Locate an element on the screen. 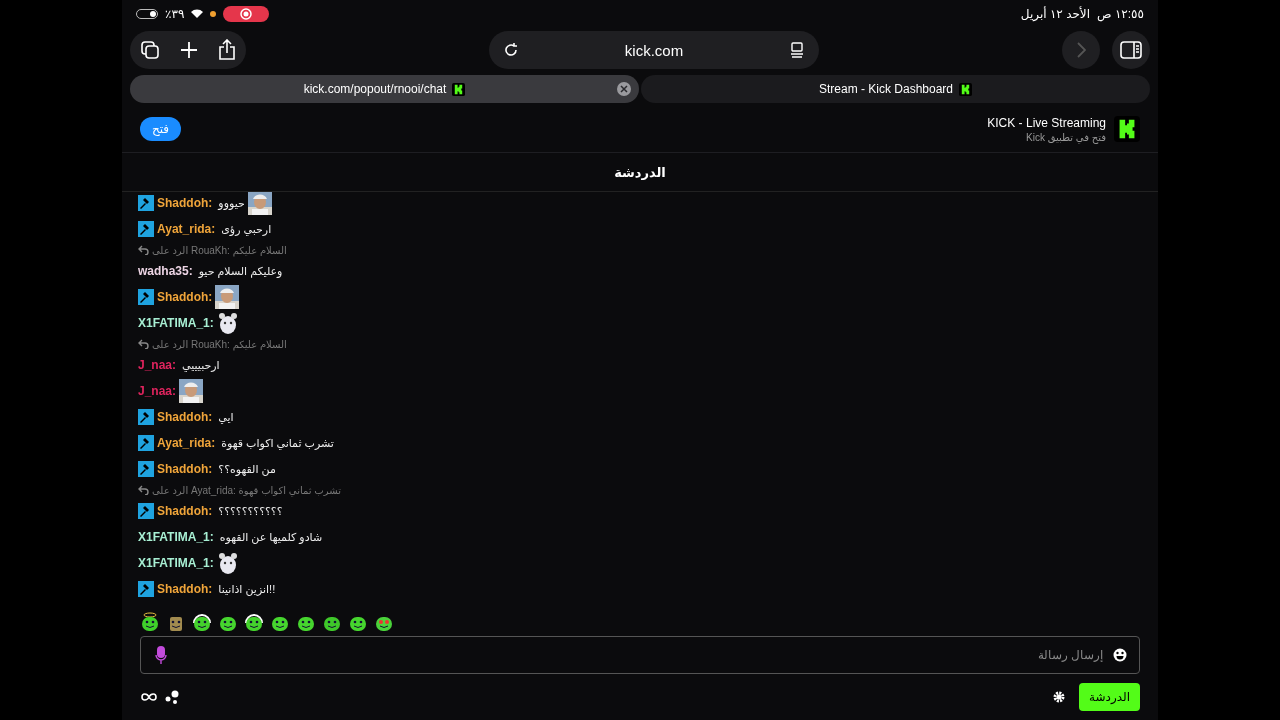 The width and height of the screenshot is (1280, 720). chat-message: ارحبيييي is located at coordinates (201, 365).